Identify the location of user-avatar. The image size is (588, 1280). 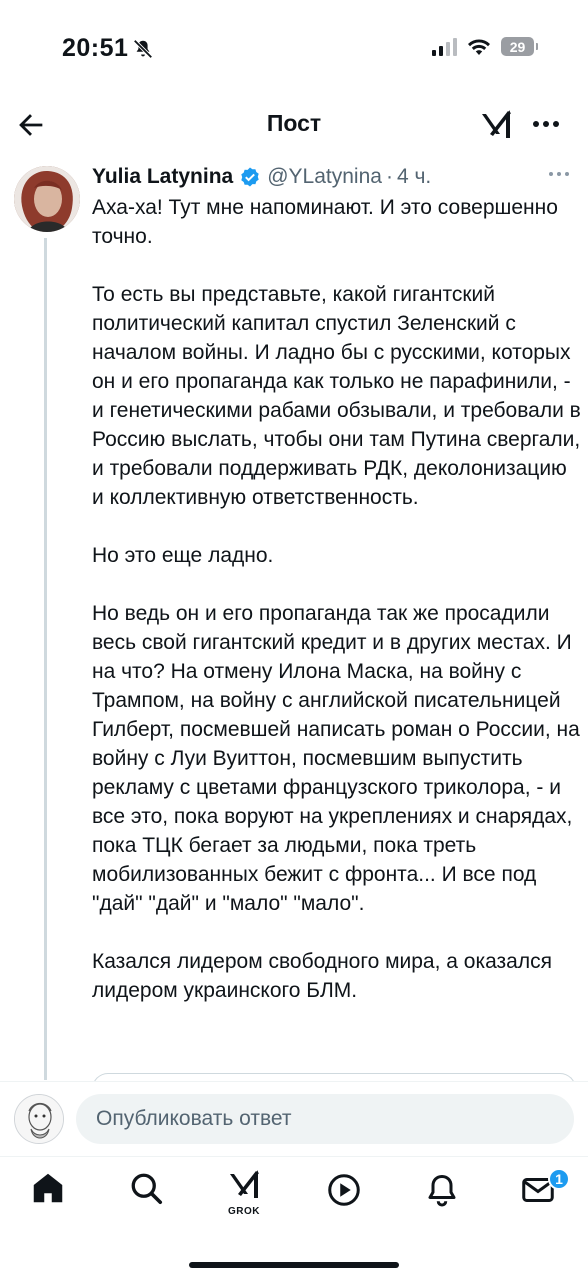
(39, 1119).